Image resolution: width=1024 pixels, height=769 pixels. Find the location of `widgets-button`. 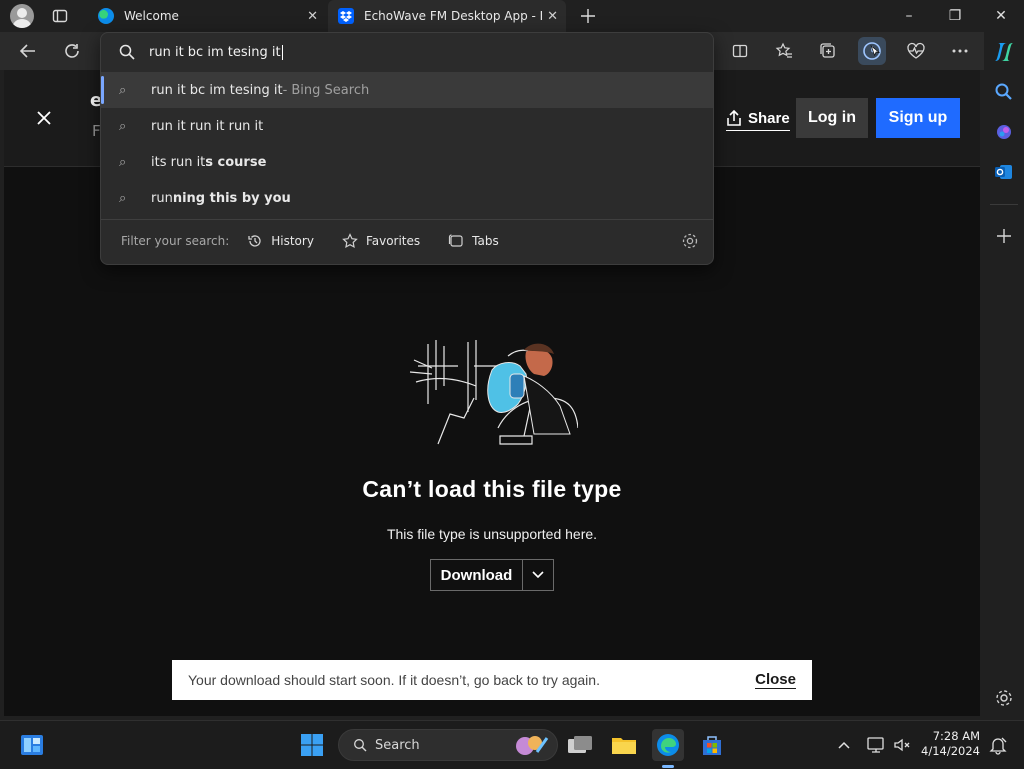

widgets-button is located at coordinates (32, 745).